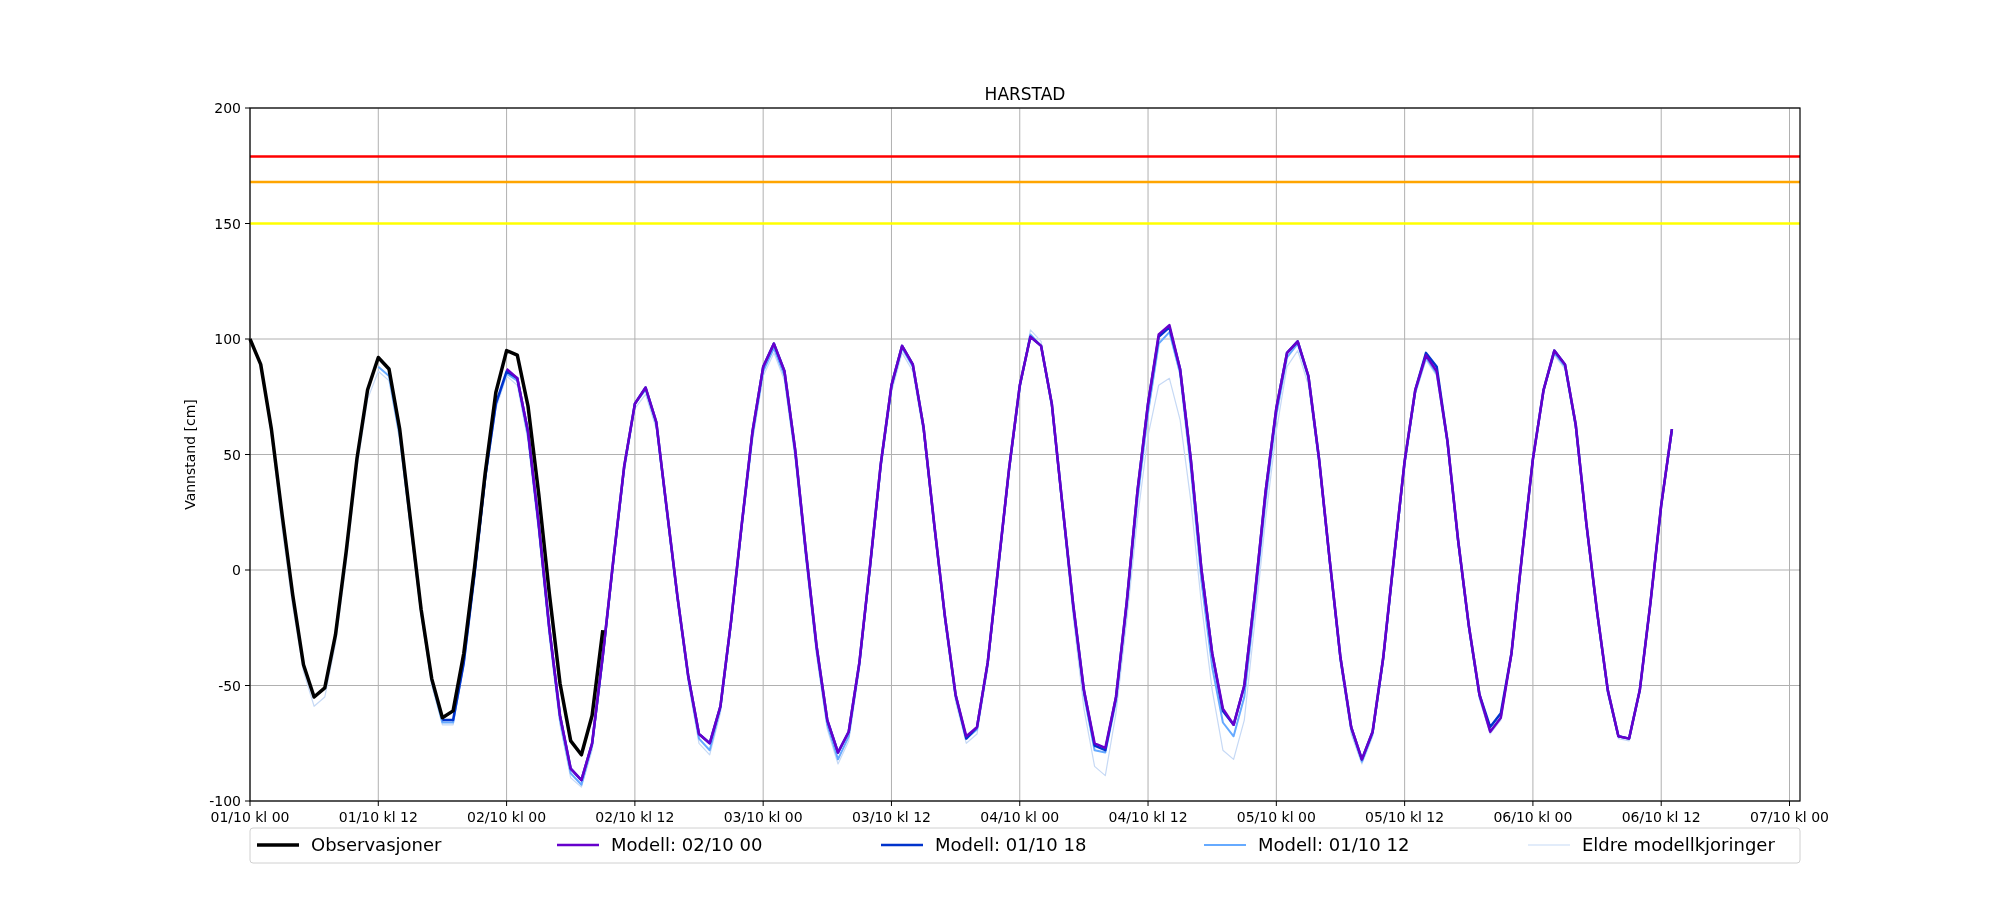  What do you see at coordinates (232, 454) in the screenshot?
I see `axis-tick-label: 50` at bounding box center [232, 454].